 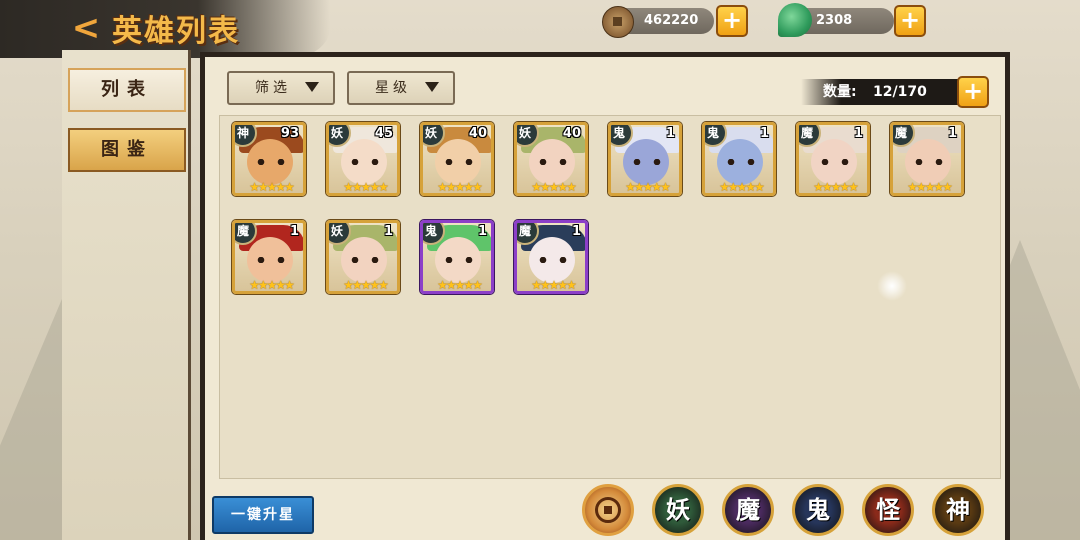 I want to click on faction-filter-all, so click(x=608, y=510).